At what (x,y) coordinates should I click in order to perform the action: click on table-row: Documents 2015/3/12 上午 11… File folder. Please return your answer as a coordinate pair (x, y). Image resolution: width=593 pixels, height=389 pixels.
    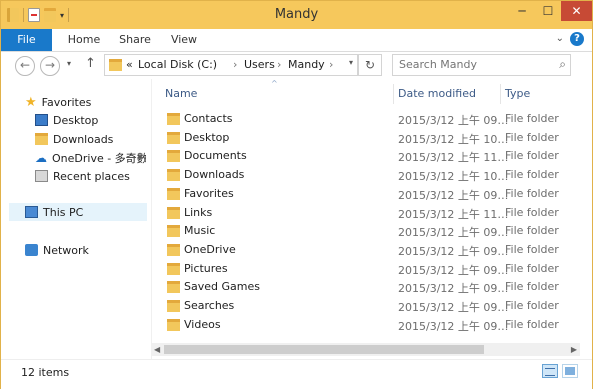
    Looking at the image, I should click on (376, 156).